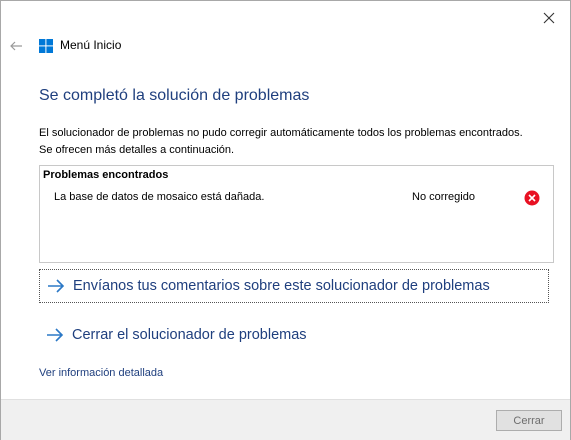 The height and width of the screenshot is (440, 571). I want to click on back-arrow-icon, so click(16, 46).